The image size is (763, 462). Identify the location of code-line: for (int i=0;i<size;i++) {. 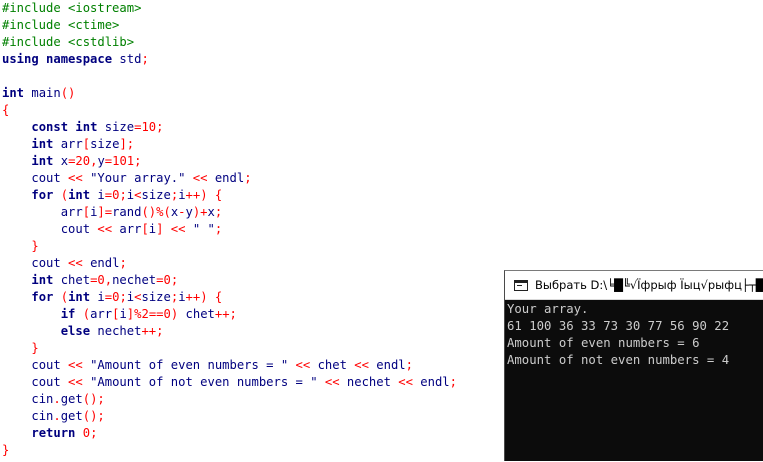
(112, 195).